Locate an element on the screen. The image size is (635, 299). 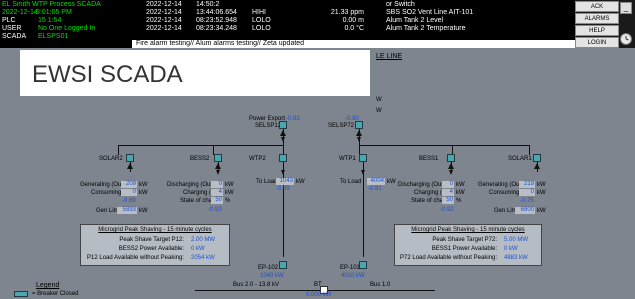
bess-available-label: BESS1 Power Available: is located at coordinates (464, 249).